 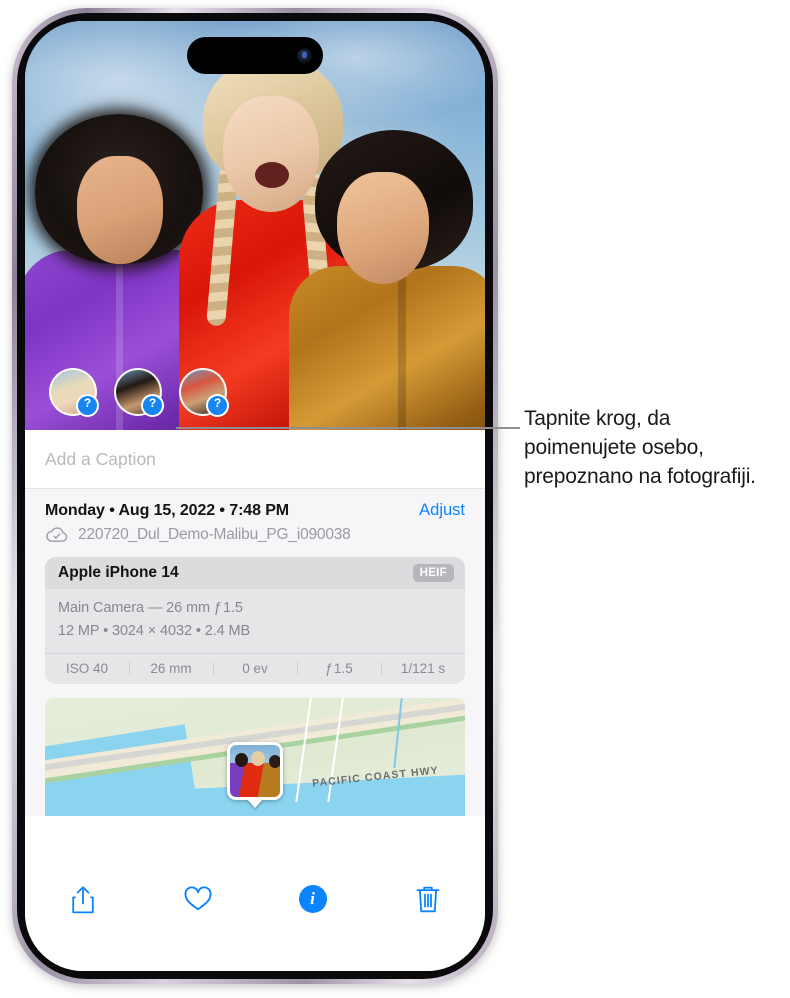 I want to click on file-name-row: 220720_Dul_Demo-Malibu_PG_i090038, so click(x=255, y=532).